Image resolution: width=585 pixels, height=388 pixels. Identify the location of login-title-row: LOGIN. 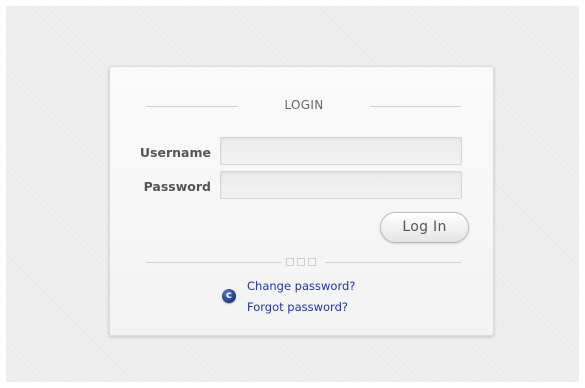
(303, 107).